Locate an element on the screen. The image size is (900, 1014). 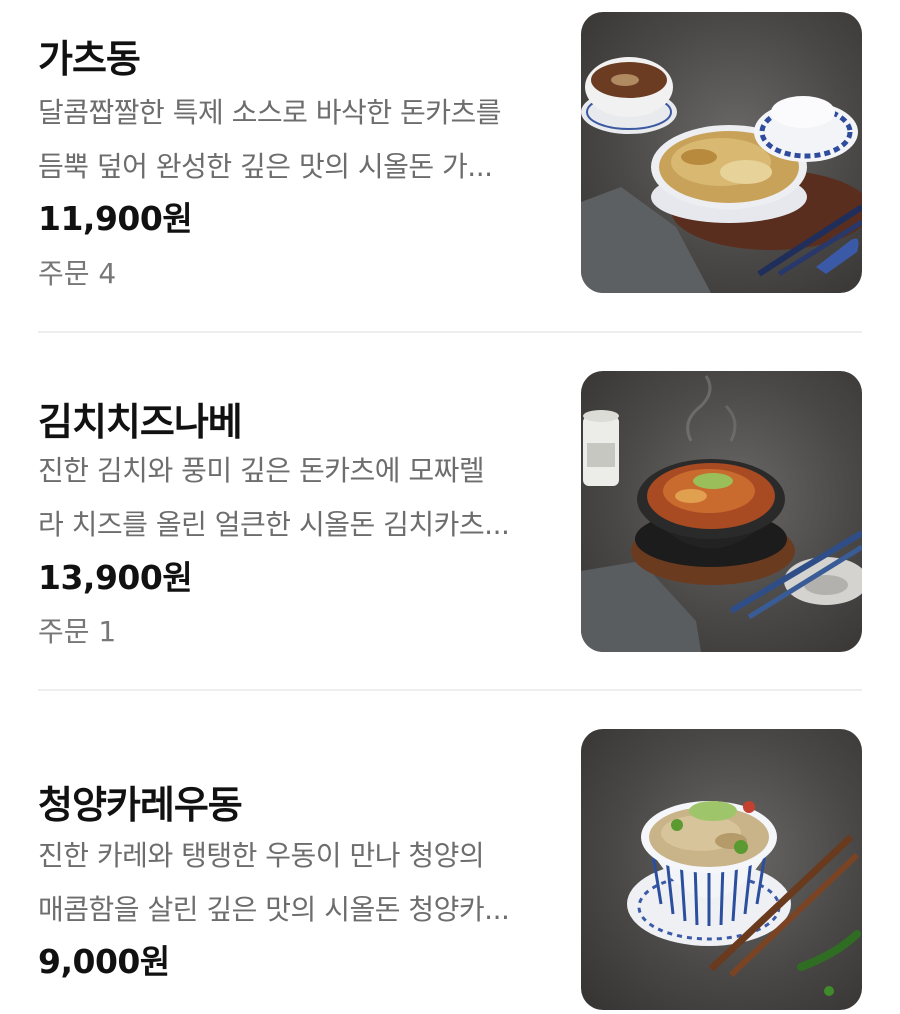
description-line: 달콤짭짤한 특제 소스로 바삭한 돈카츠를 is located at coordinates (270, 112).